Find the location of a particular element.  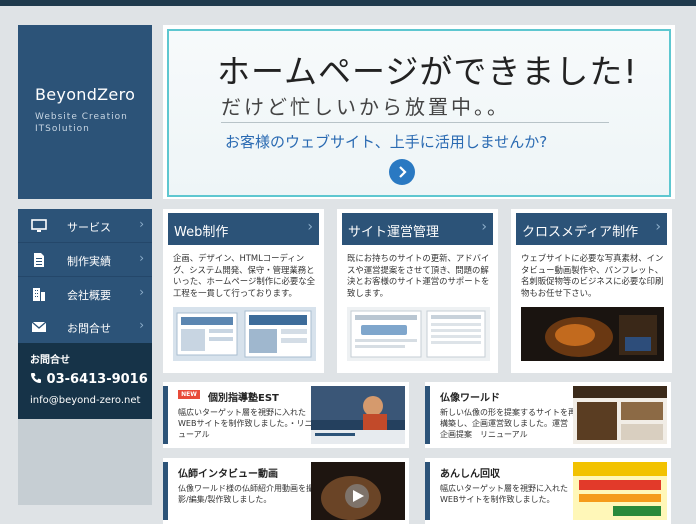

sidebar-item-services: サービス › is located at coordinates (85, 226).